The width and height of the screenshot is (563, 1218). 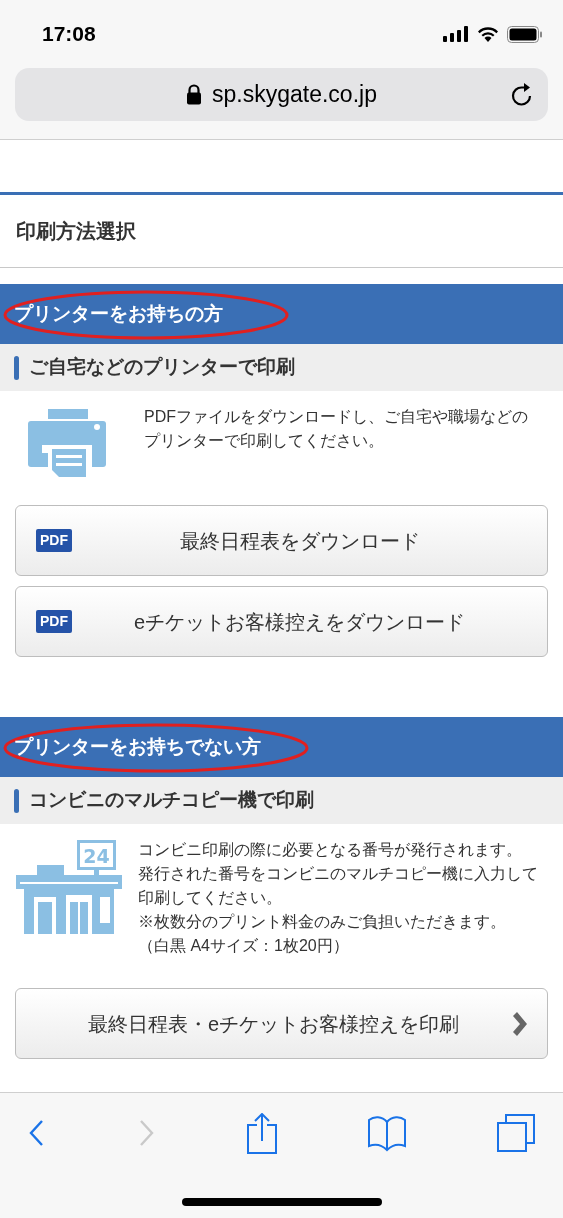 What do you see at coordinates (386, 1133) in the screenshot?
I see `book-icon` at bounding box center [386, 1133].